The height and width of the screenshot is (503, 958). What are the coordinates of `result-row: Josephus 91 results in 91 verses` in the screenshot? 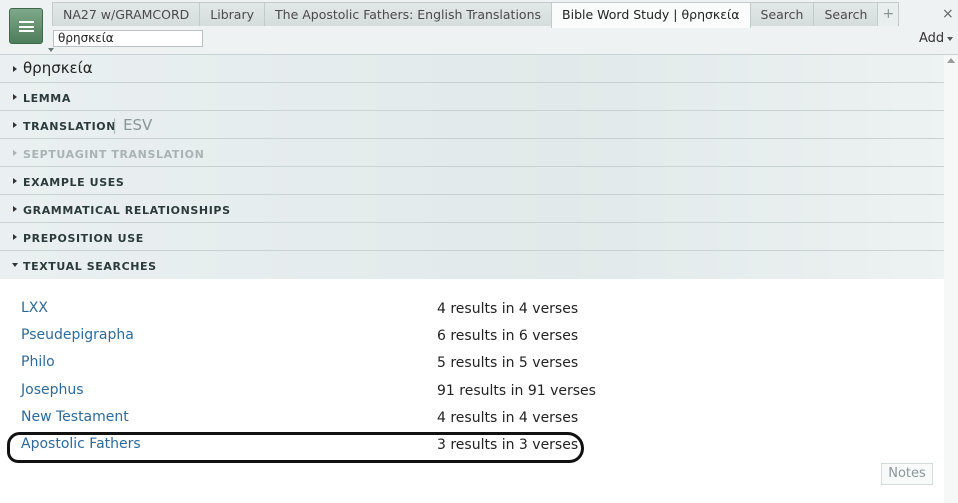 It's located at (472, 391).